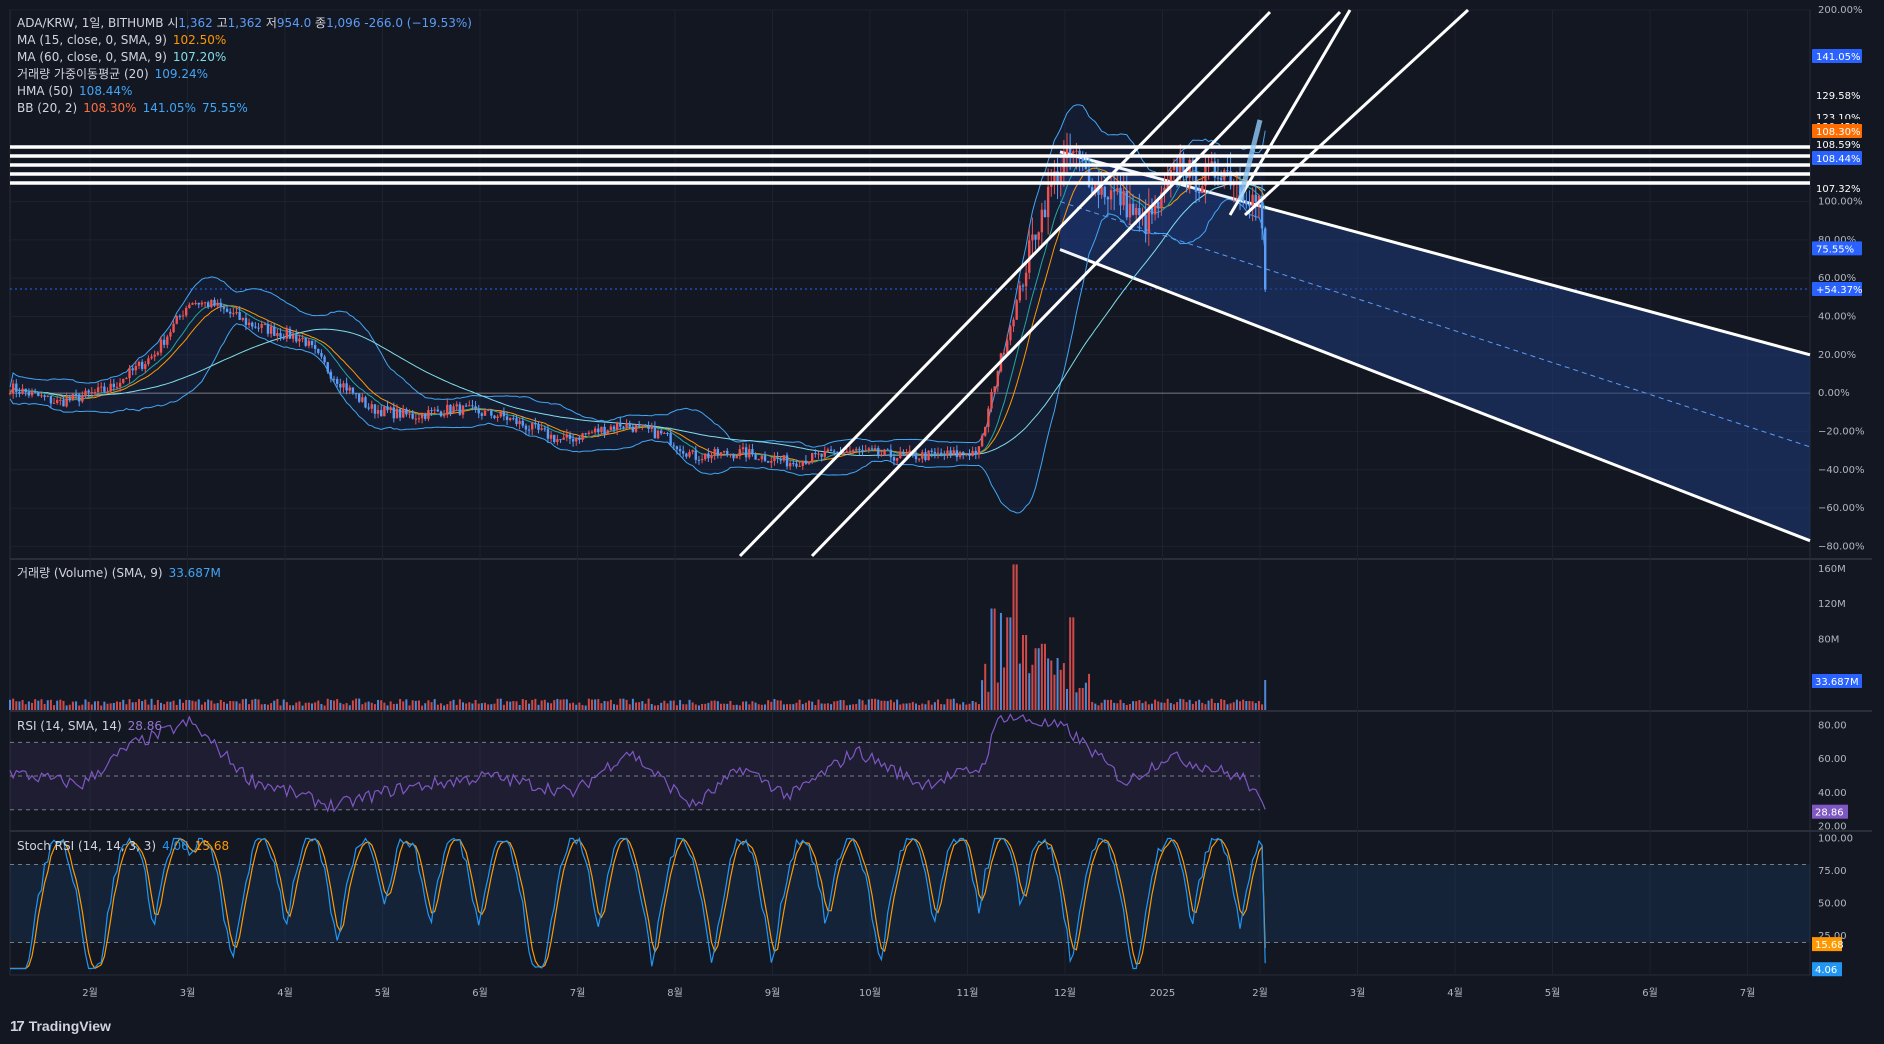  Describe the element at coordinates (1832, 871) in the screenshot. I see `stoch-tick-label: 75.00` at that location.